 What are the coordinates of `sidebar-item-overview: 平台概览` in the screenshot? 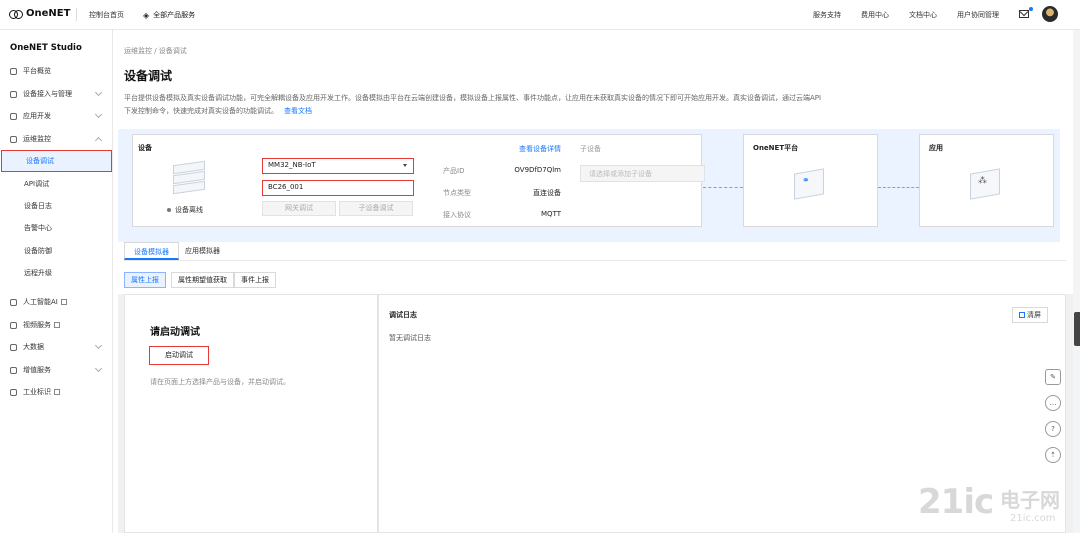 It's located at (56, 71).